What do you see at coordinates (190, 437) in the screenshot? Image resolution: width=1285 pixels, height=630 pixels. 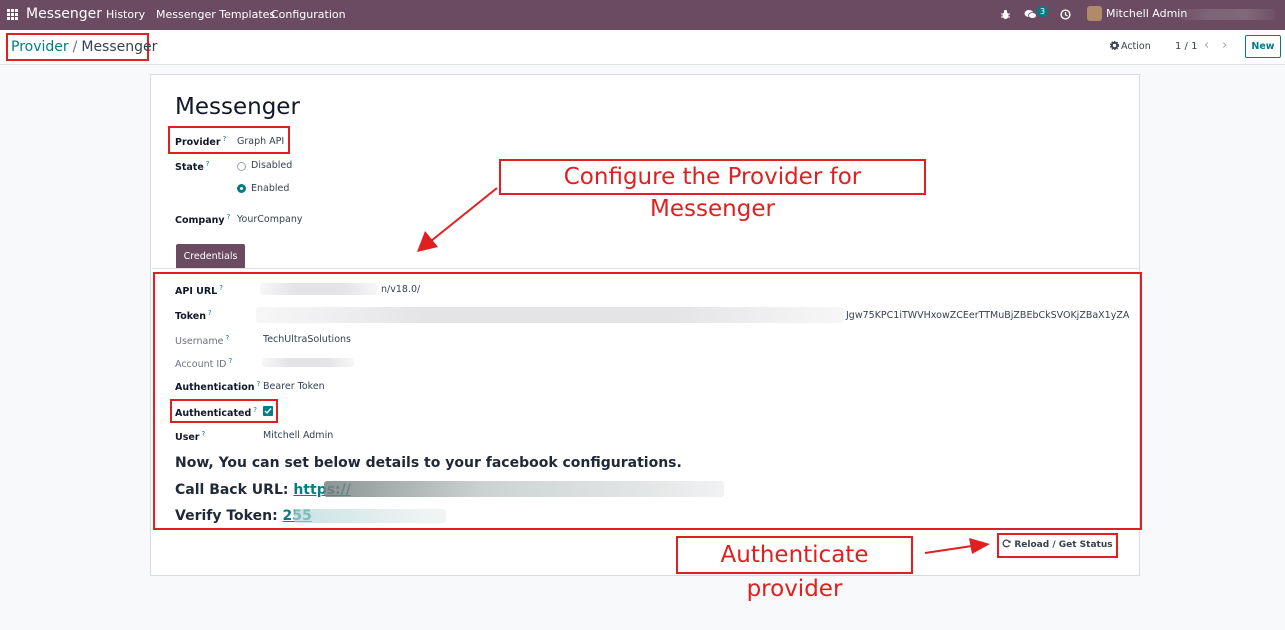 I see `user-label: User?` at bounding box center [190, 437].